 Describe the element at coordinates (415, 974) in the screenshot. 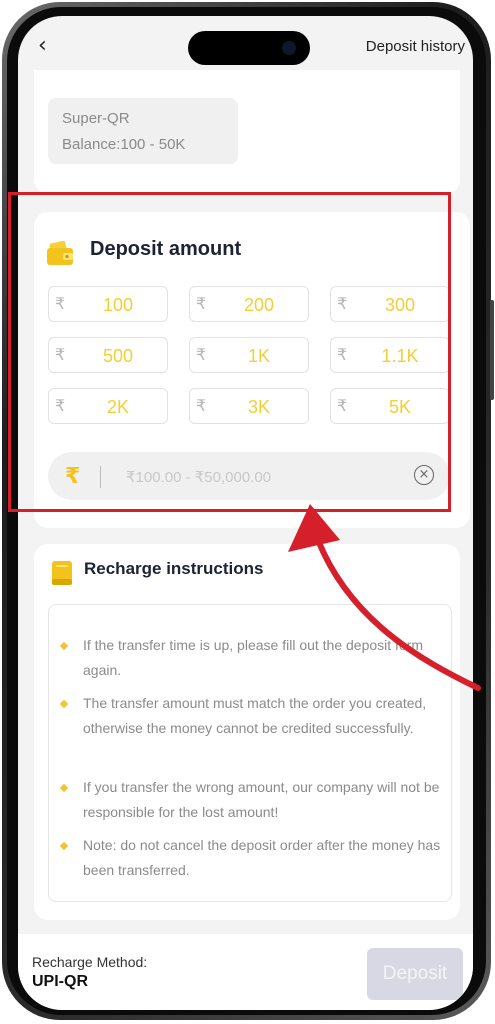

I see `deposit-button: Deposit` at that location.